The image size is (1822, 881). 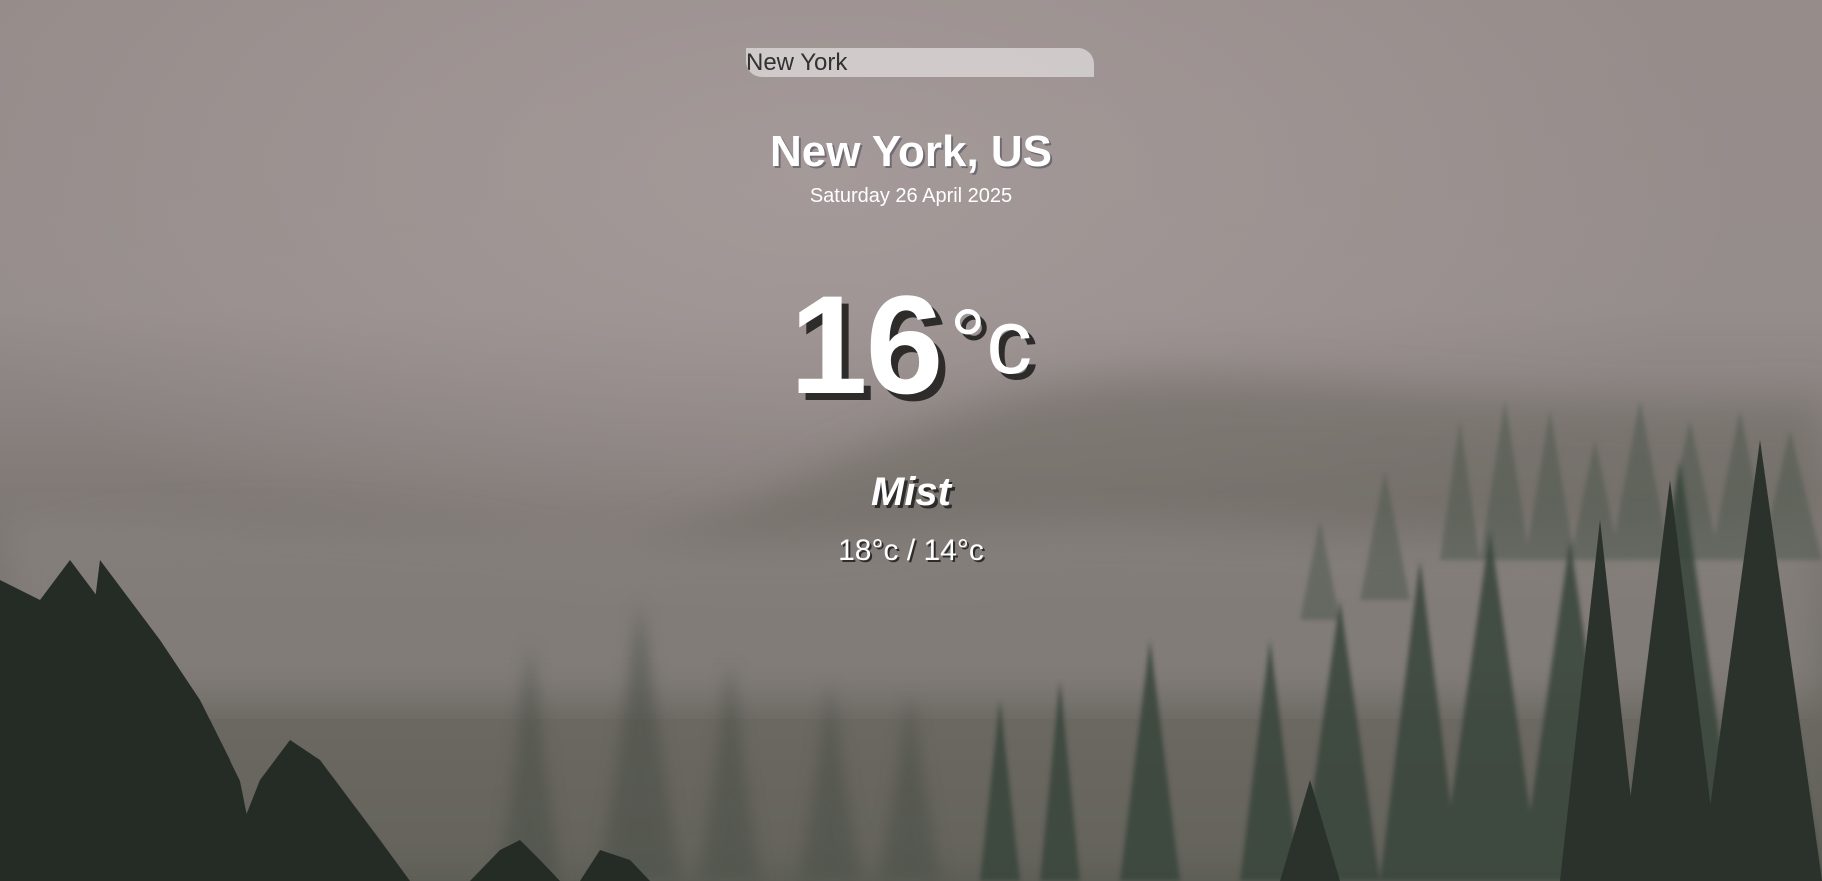 I want to click on location-title: New York, US, so click(x=911, y=151).